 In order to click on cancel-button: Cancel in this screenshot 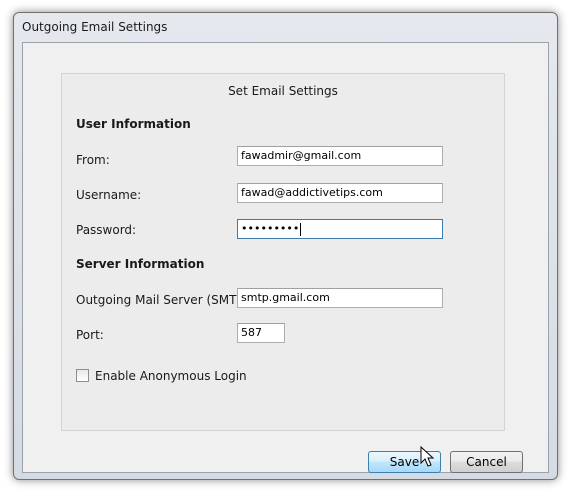, I will do `click(486, 462)`.